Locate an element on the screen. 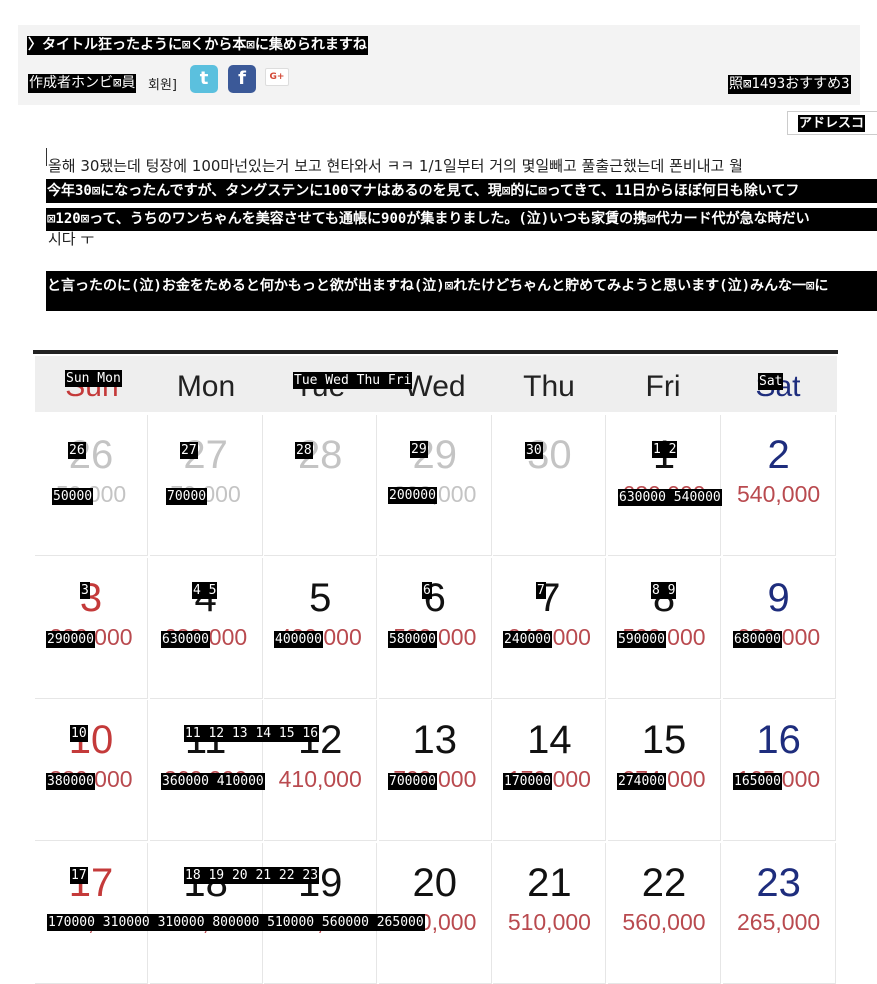 Image resolution: width=877 pixels, height=984 pixels. calendar-day-cell: 1630,000 is located at coordinates (664, 485).